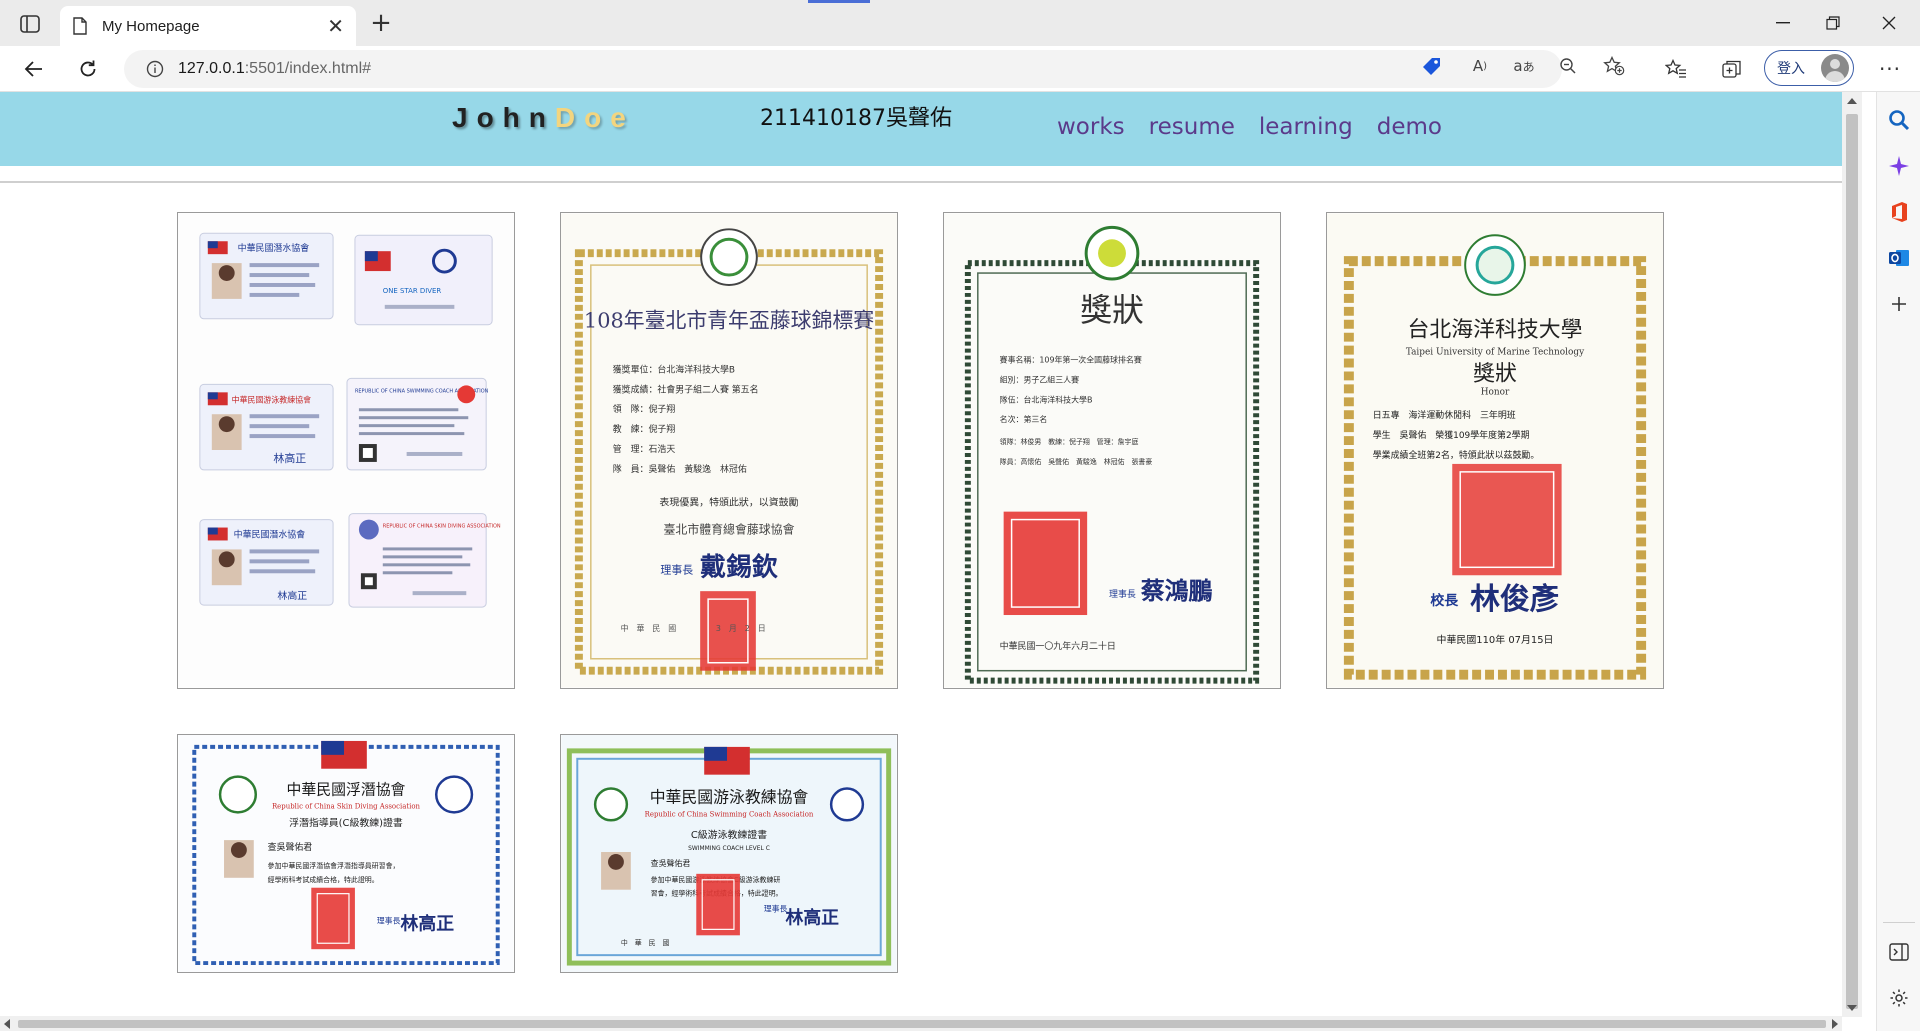 The height and width of the screenshot is (1031, 1920). I want to click on search-icon, so click(1899, 120).